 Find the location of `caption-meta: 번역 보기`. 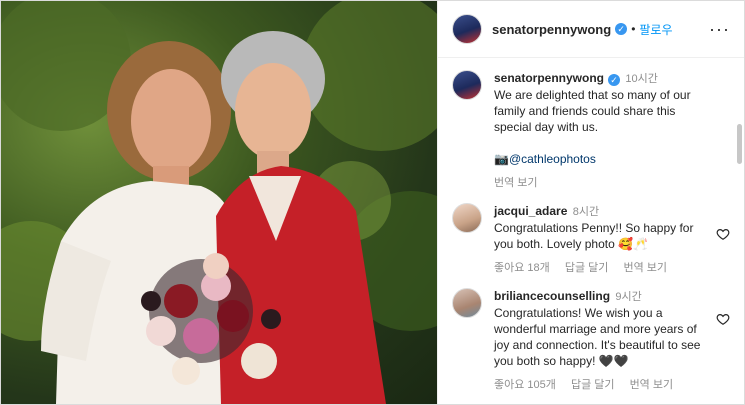

caption-meta: 번역 보기 is located at coordinates (604, 183).